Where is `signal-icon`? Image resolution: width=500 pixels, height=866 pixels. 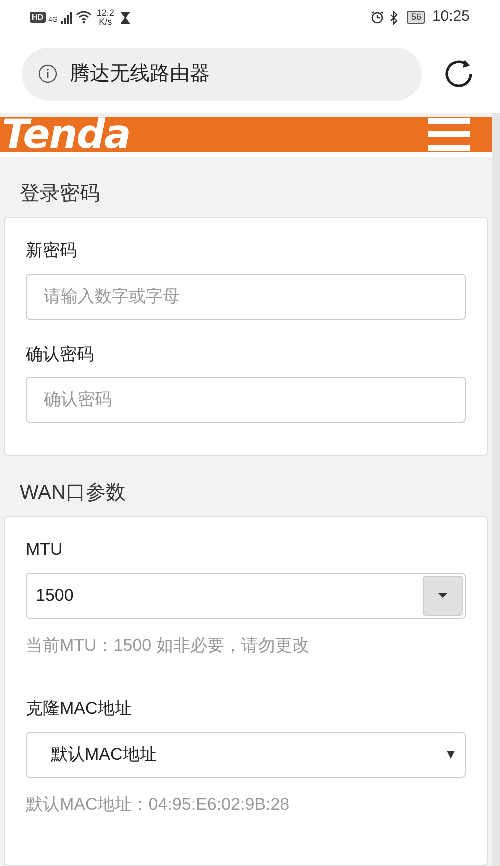 signal-icon is located at coordinates (66, 18).